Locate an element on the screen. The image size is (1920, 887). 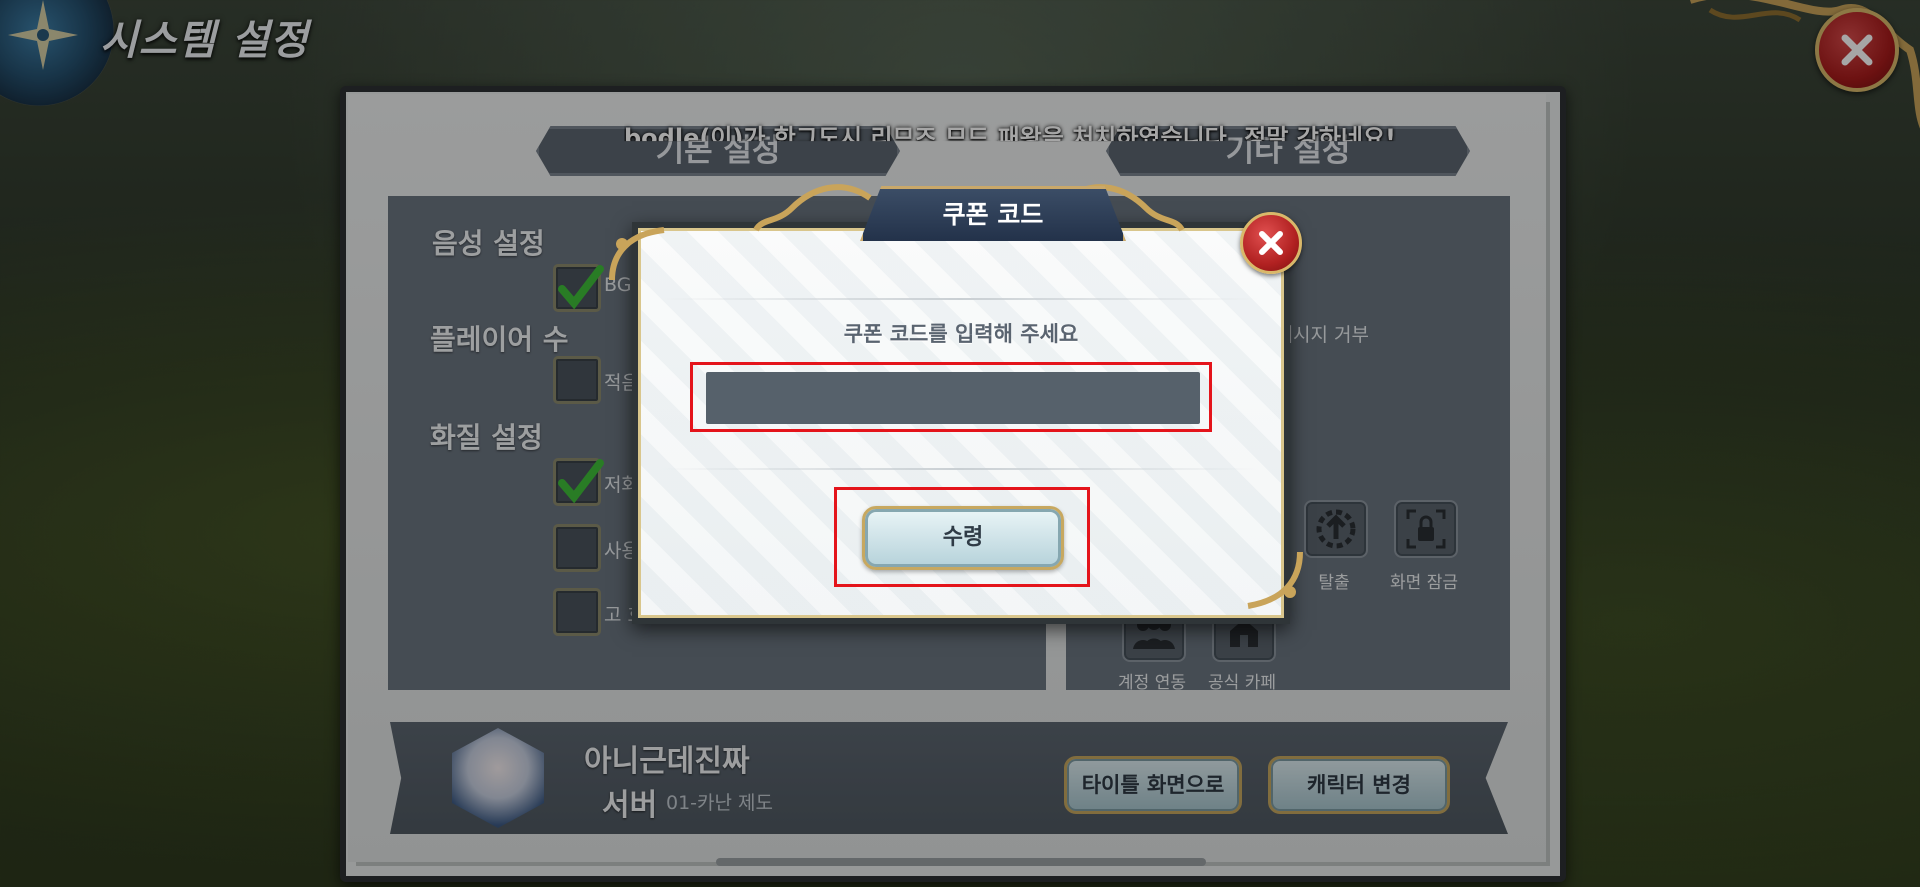
coupon-modal-title: 쿠폰 코드 is located at coordinates (993, 213).